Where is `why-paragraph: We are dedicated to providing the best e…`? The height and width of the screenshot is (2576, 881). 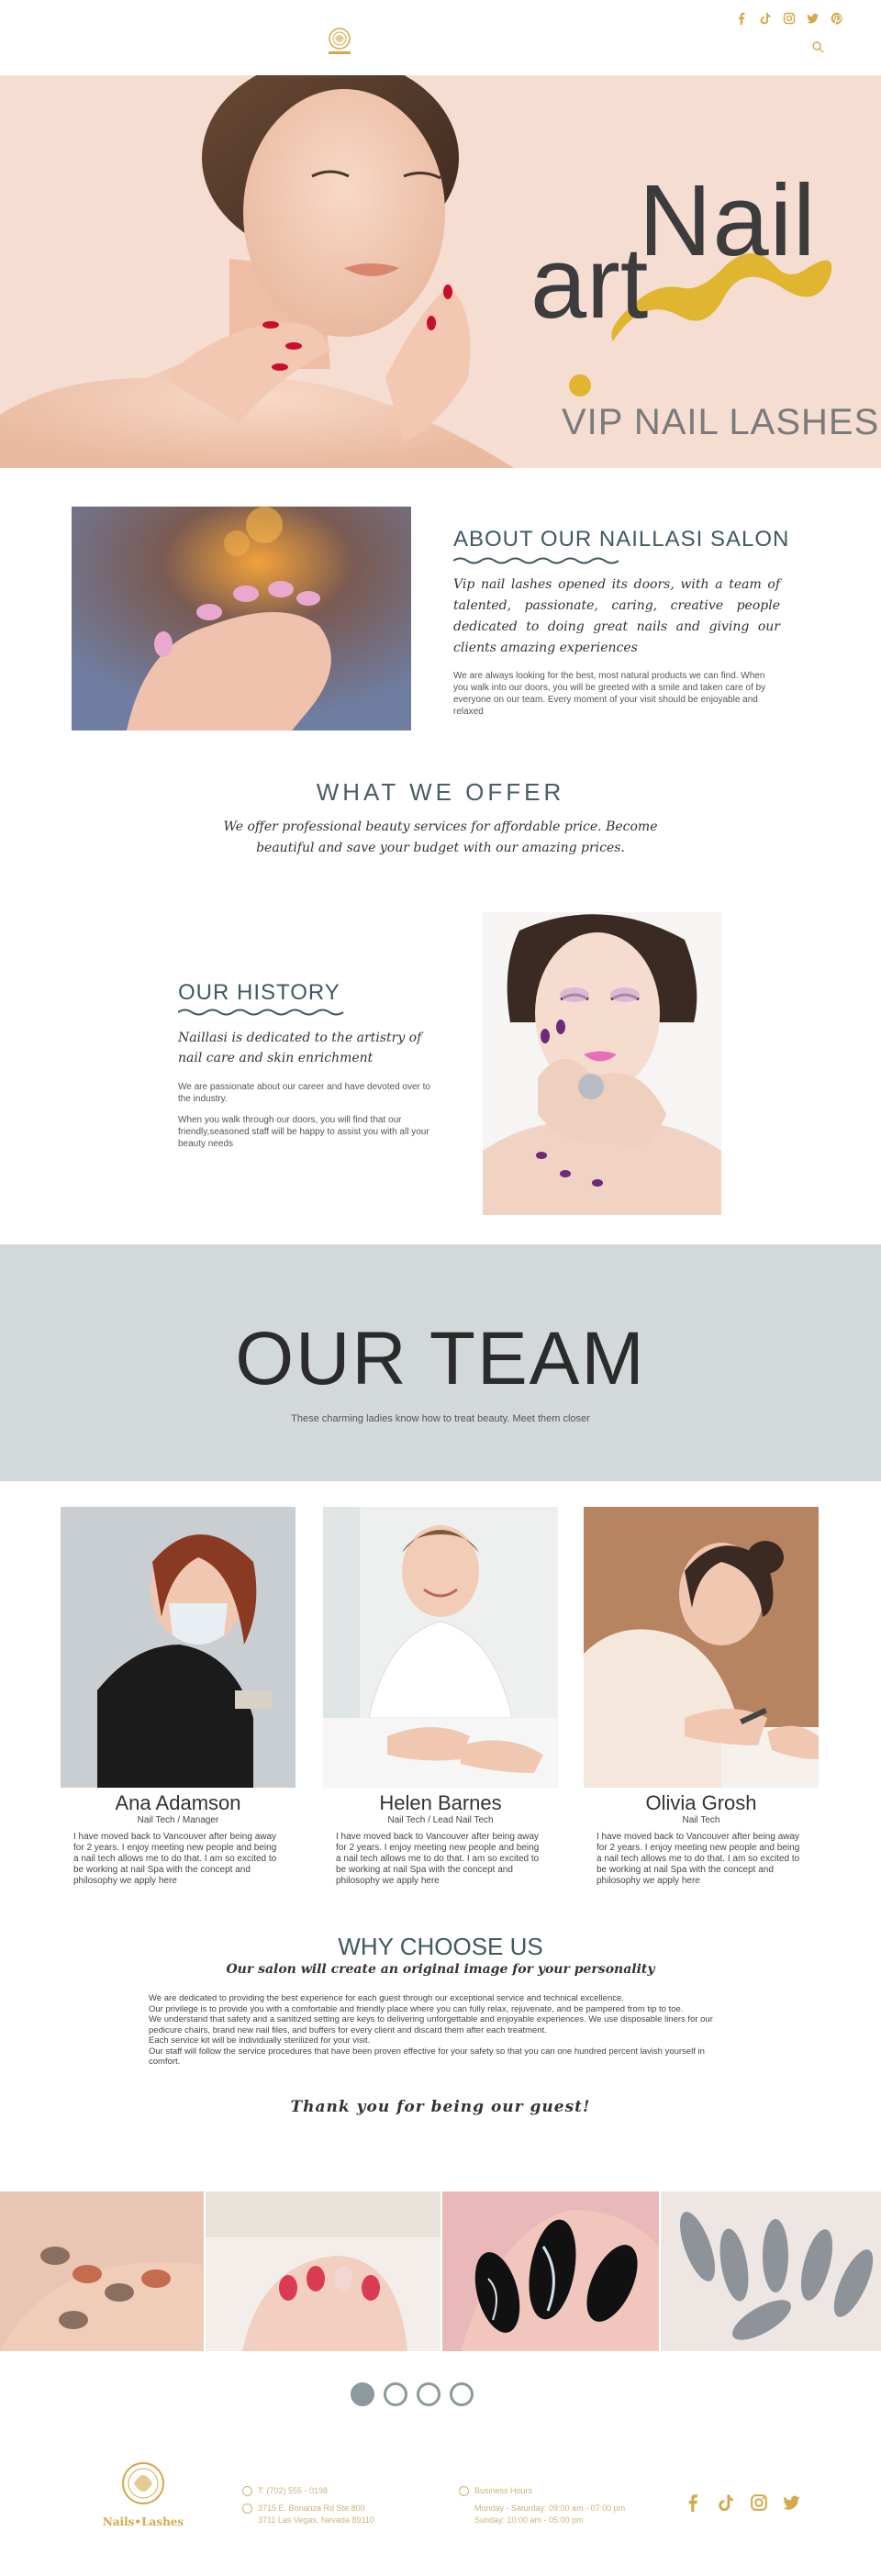
why-paragraph: We are dedicated to providing the best e… is located at coordinates (386, 1998).